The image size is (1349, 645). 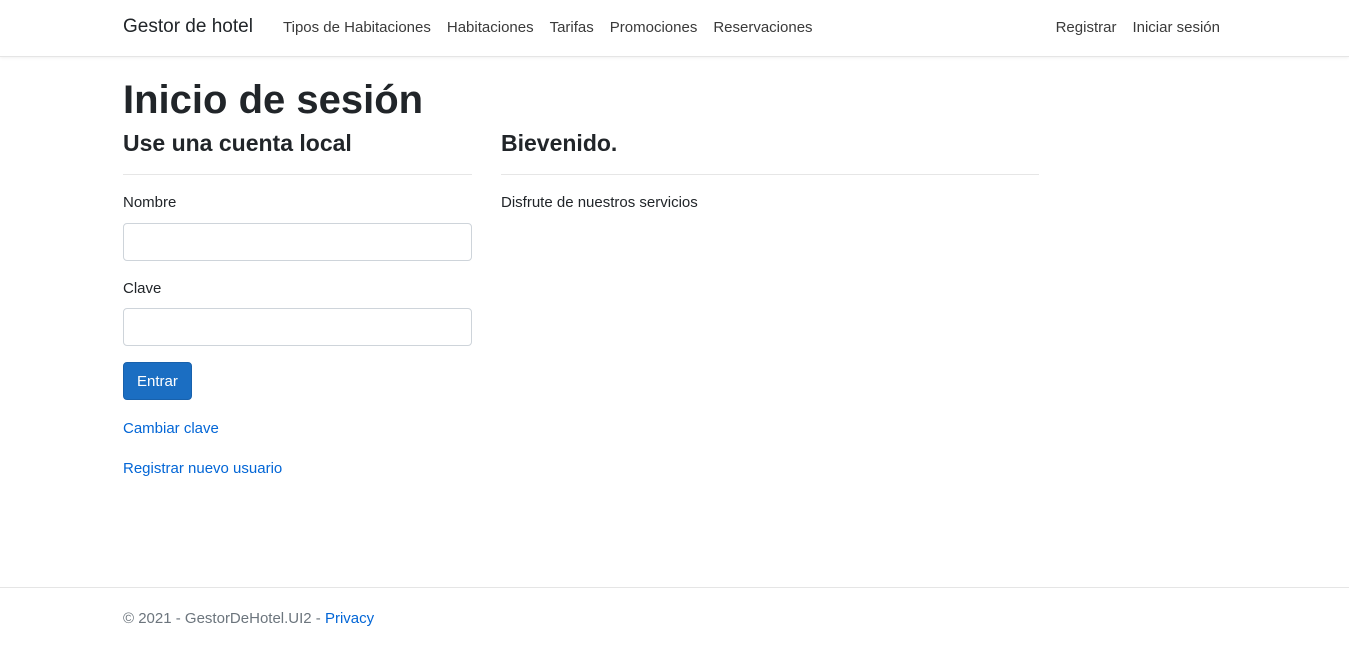 I want to click on footer-text: © 2021 - GestorDeHotel.UI2 - Privacy, so click(x=248, y=618).